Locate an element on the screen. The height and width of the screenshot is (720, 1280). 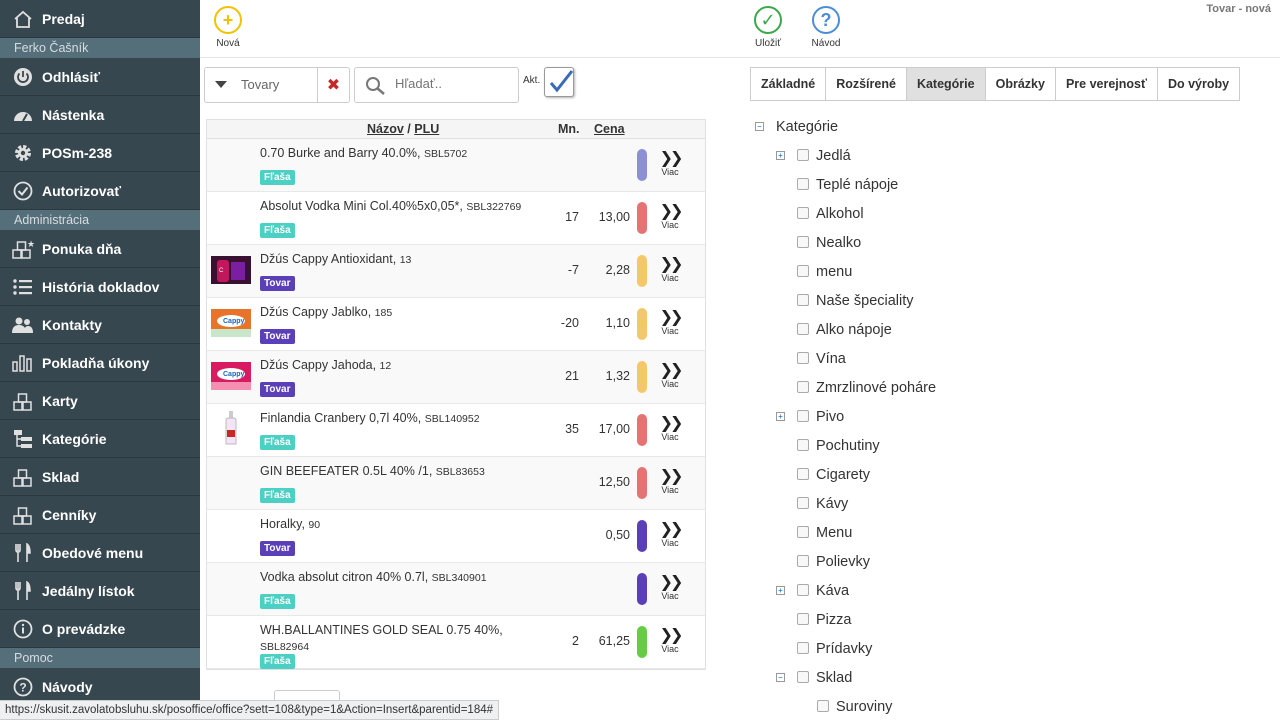
sidebar-item-label: Obedové menu is located at coordinates (93, 552).